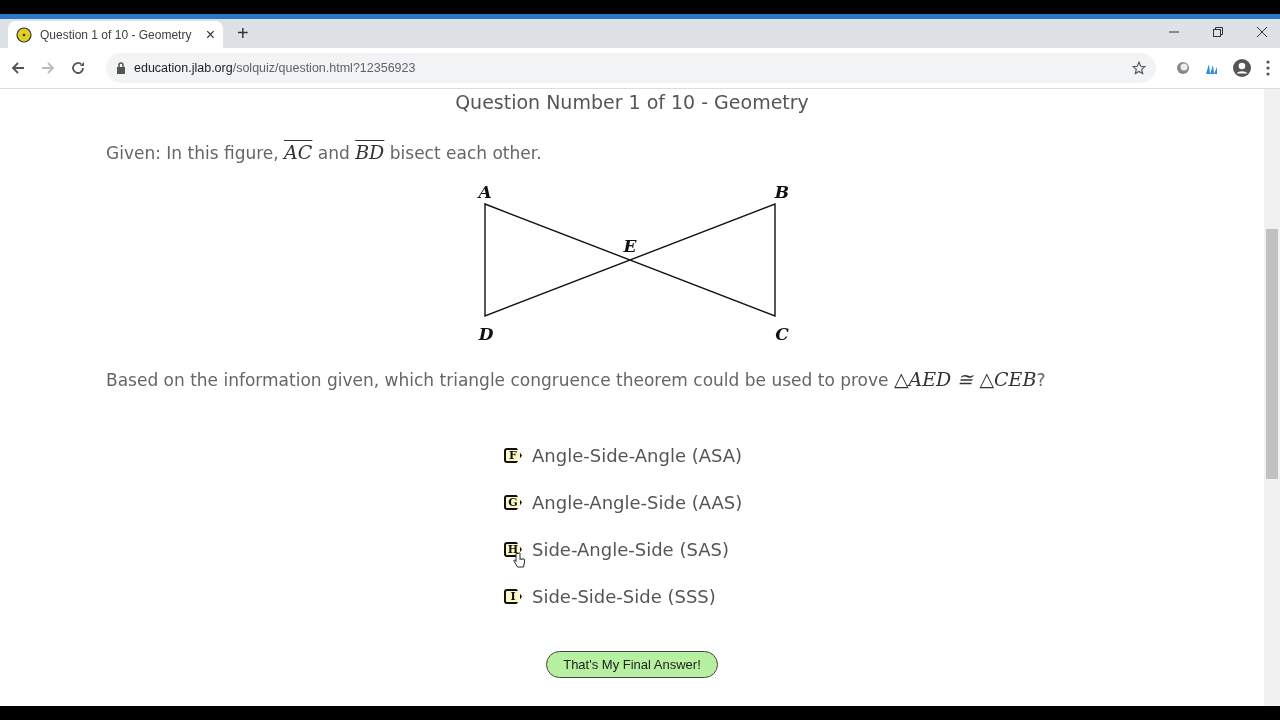  Describe the element at coordinates (513, 502) in the screenshot. I see `choice-letter: G` at that location.